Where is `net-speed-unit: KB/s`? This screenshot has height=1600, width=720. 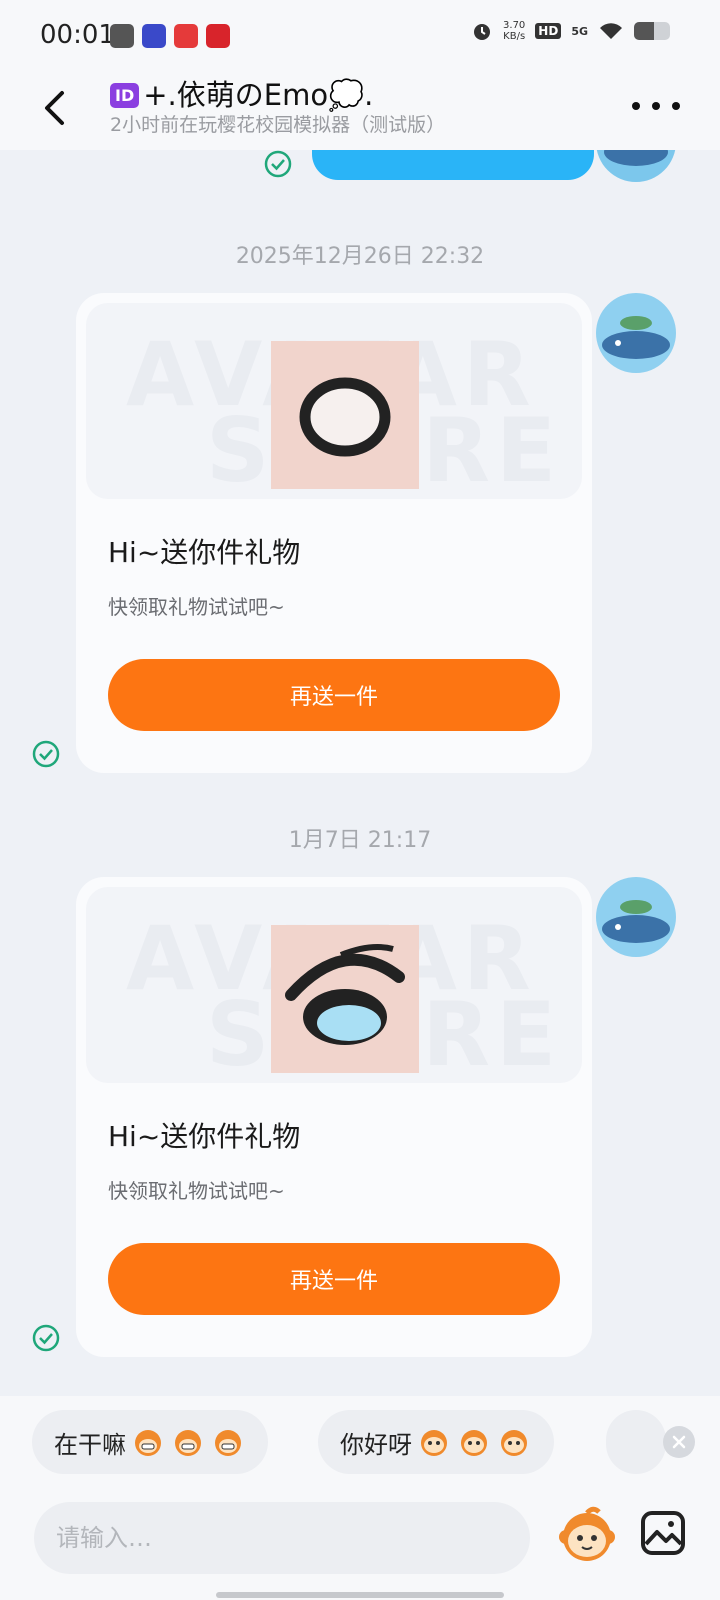
net-speed-unit: KB/s is located at coordinates (514, 36).